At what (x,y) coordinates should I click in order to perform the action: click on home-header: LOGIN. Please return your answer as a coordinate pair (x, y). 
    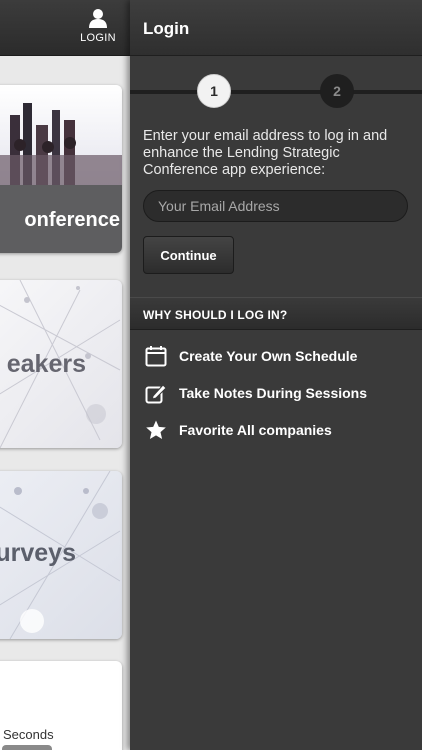
    Looking at the image, I should click on (65, 28).